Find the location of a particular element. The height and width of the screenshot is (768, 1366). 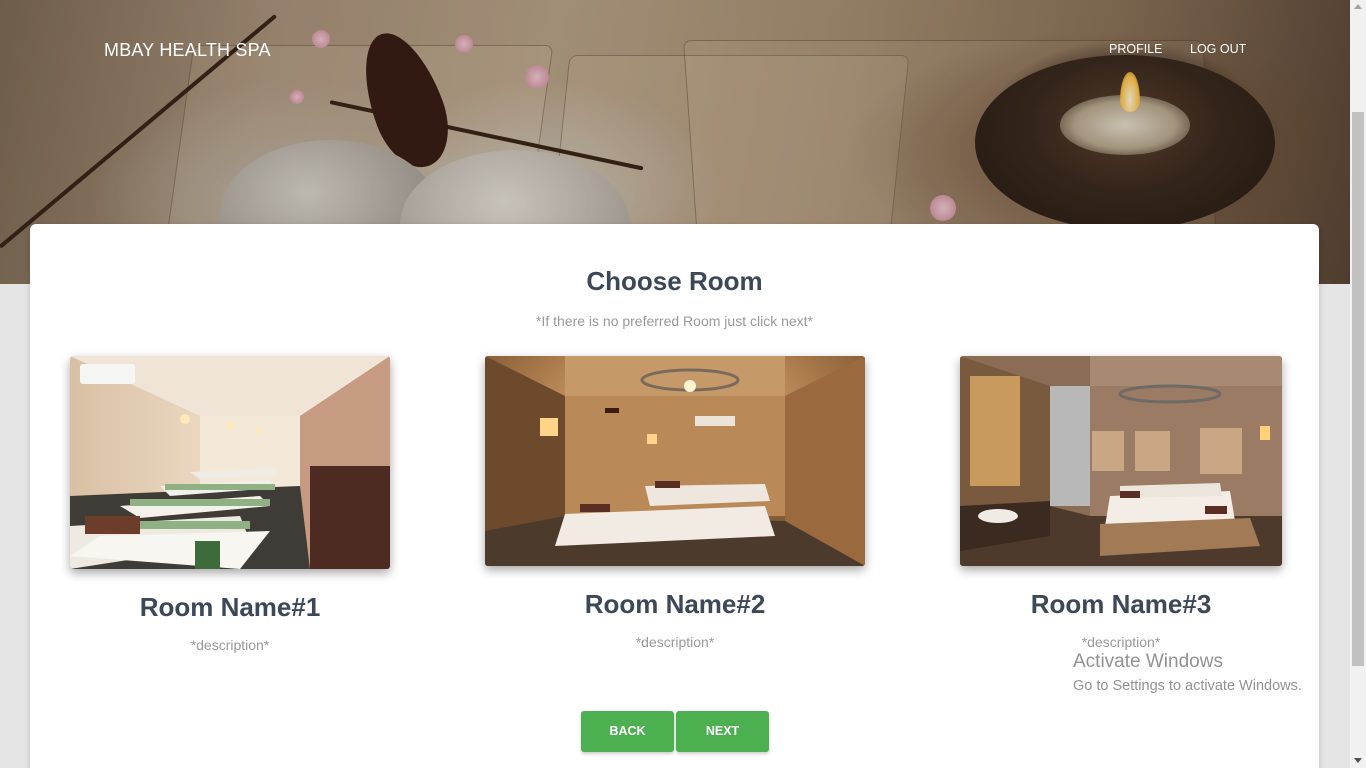

room-3-description: *description* is located at coordinates (1121, 642).